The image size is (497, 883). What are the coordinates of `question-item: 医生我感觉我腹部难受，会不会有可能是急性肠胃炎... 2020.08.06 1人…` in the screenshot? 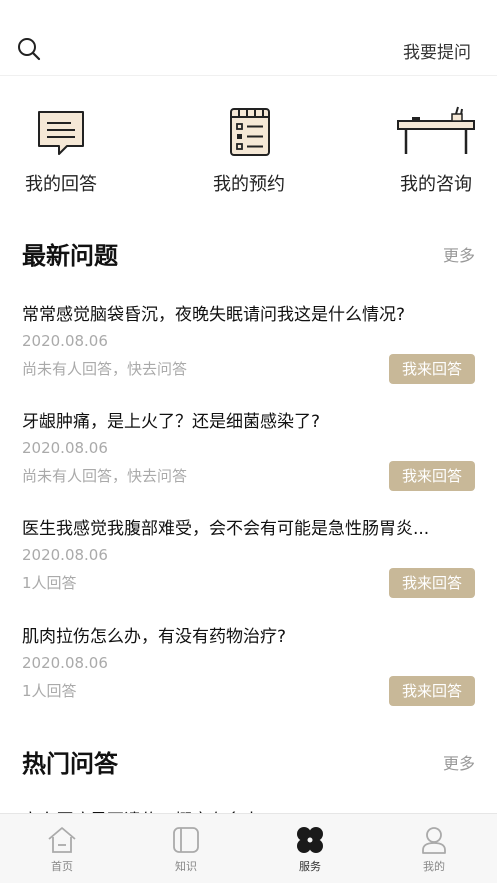 It's located at (248, 564).